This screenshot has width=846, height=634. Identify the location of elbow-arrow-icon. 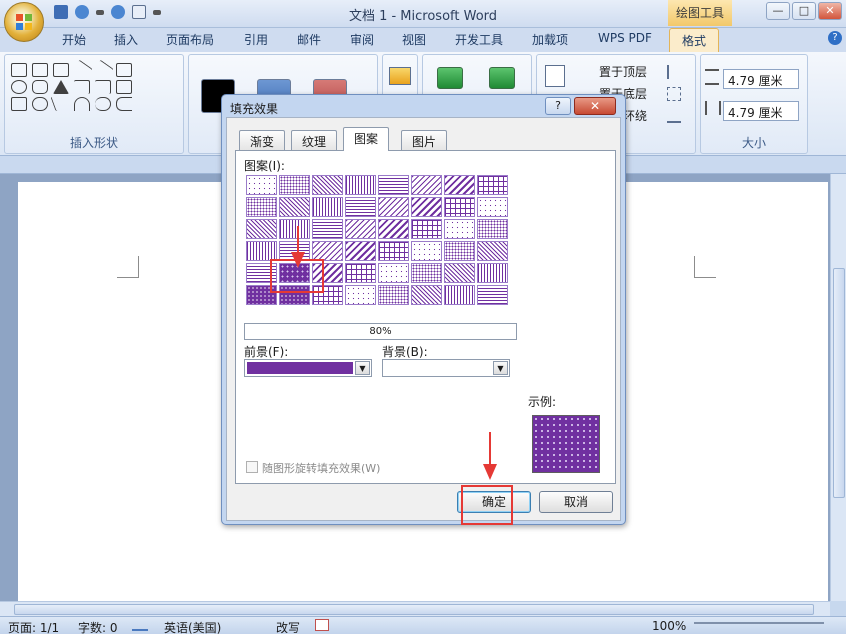
(103, 87).